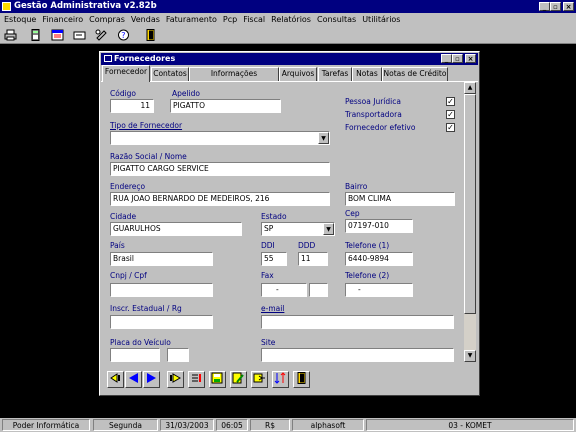  What do you see at coordinates (457, 58) in the screenshot?
I see `child-maximize-button: ▫` at bounding box center [457, 58].